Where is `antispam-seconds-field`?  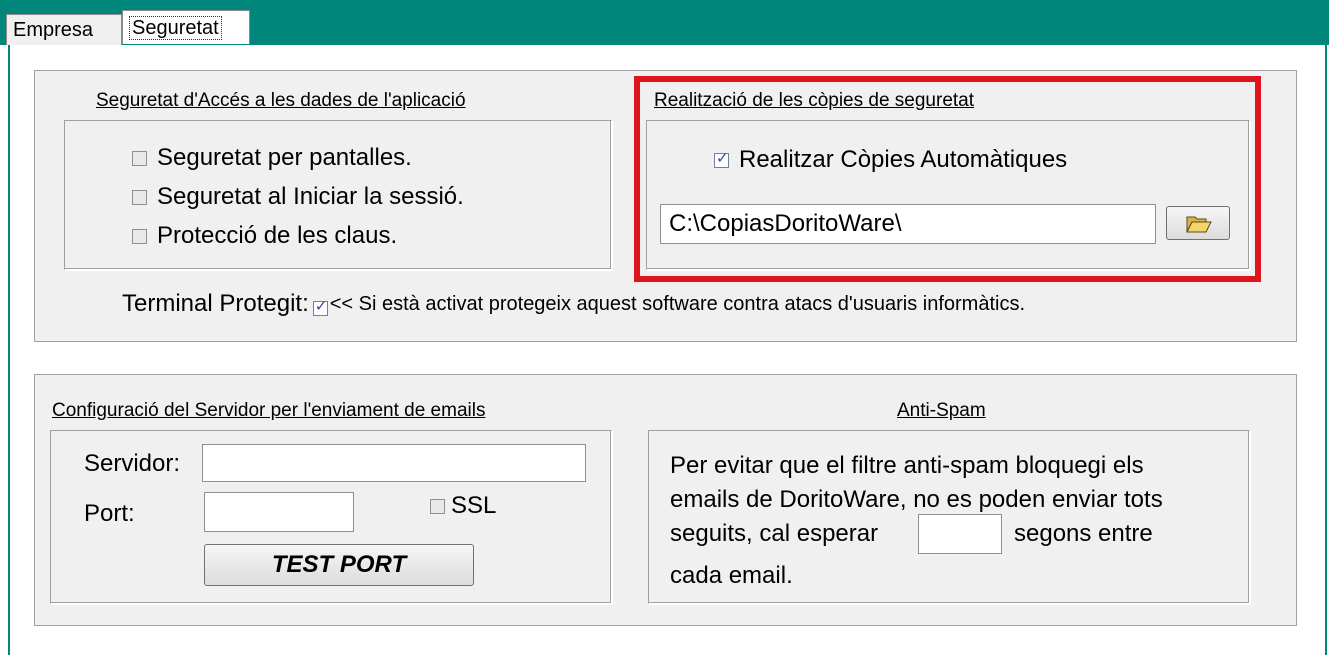
antispam-seconds-field is located at coordinates (960, 534).